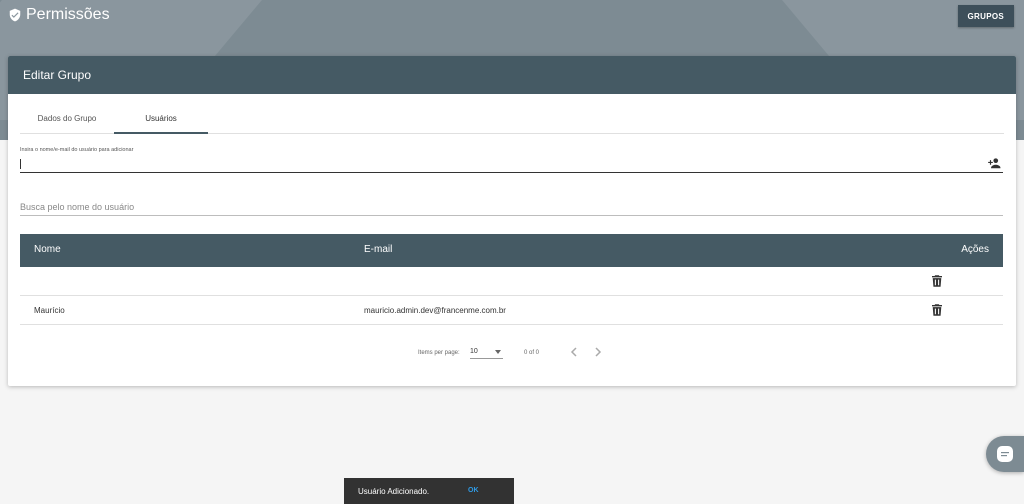  What do you see at coordinates (20, 164) in the screenshot?
I see `text-cursor` at bounding box center [20, 164].